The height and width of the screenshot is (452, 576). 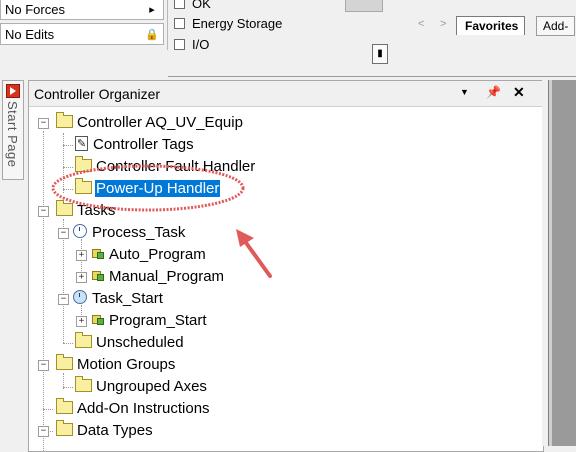 What do you see at coordinates (12, 134) in the screenshot?
I see `start-page-label: Start Page` at bounding box center [12, 134].